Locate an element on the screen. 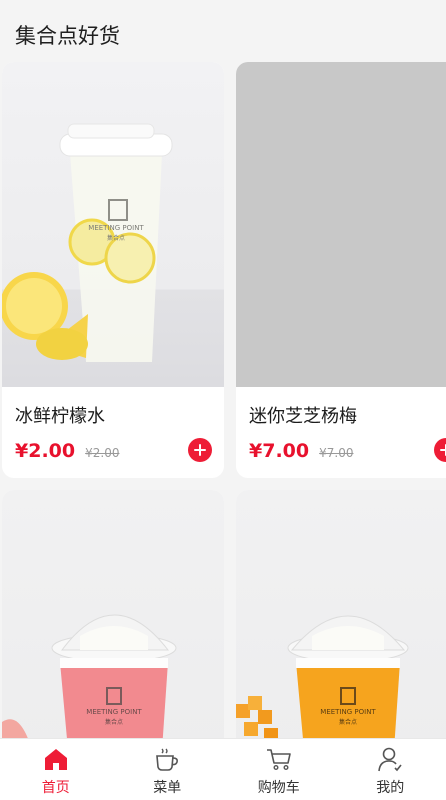 This screenshot has width=446, height=800. product-original-price: ¥7.00 is located at coordinates (336, 453).